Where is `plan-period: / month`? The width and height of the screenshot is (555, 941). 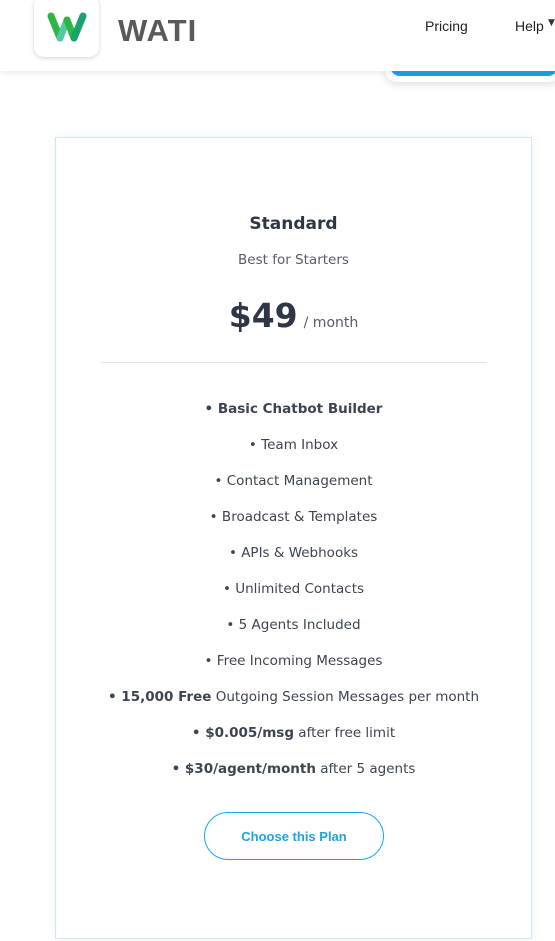 plan-period: / month is located at coordinates (331, 323).